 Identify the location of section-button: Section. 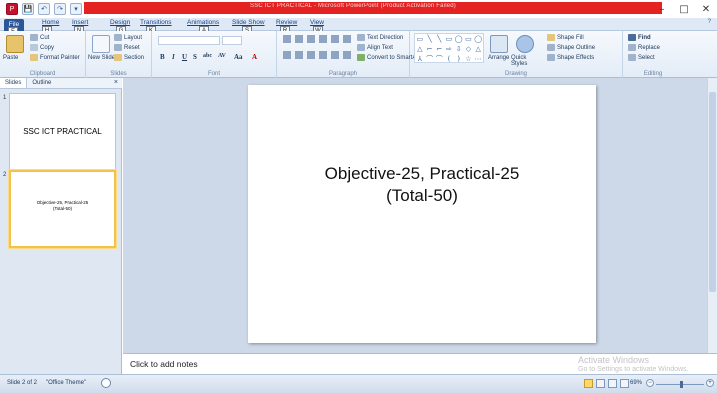
(129, 57).